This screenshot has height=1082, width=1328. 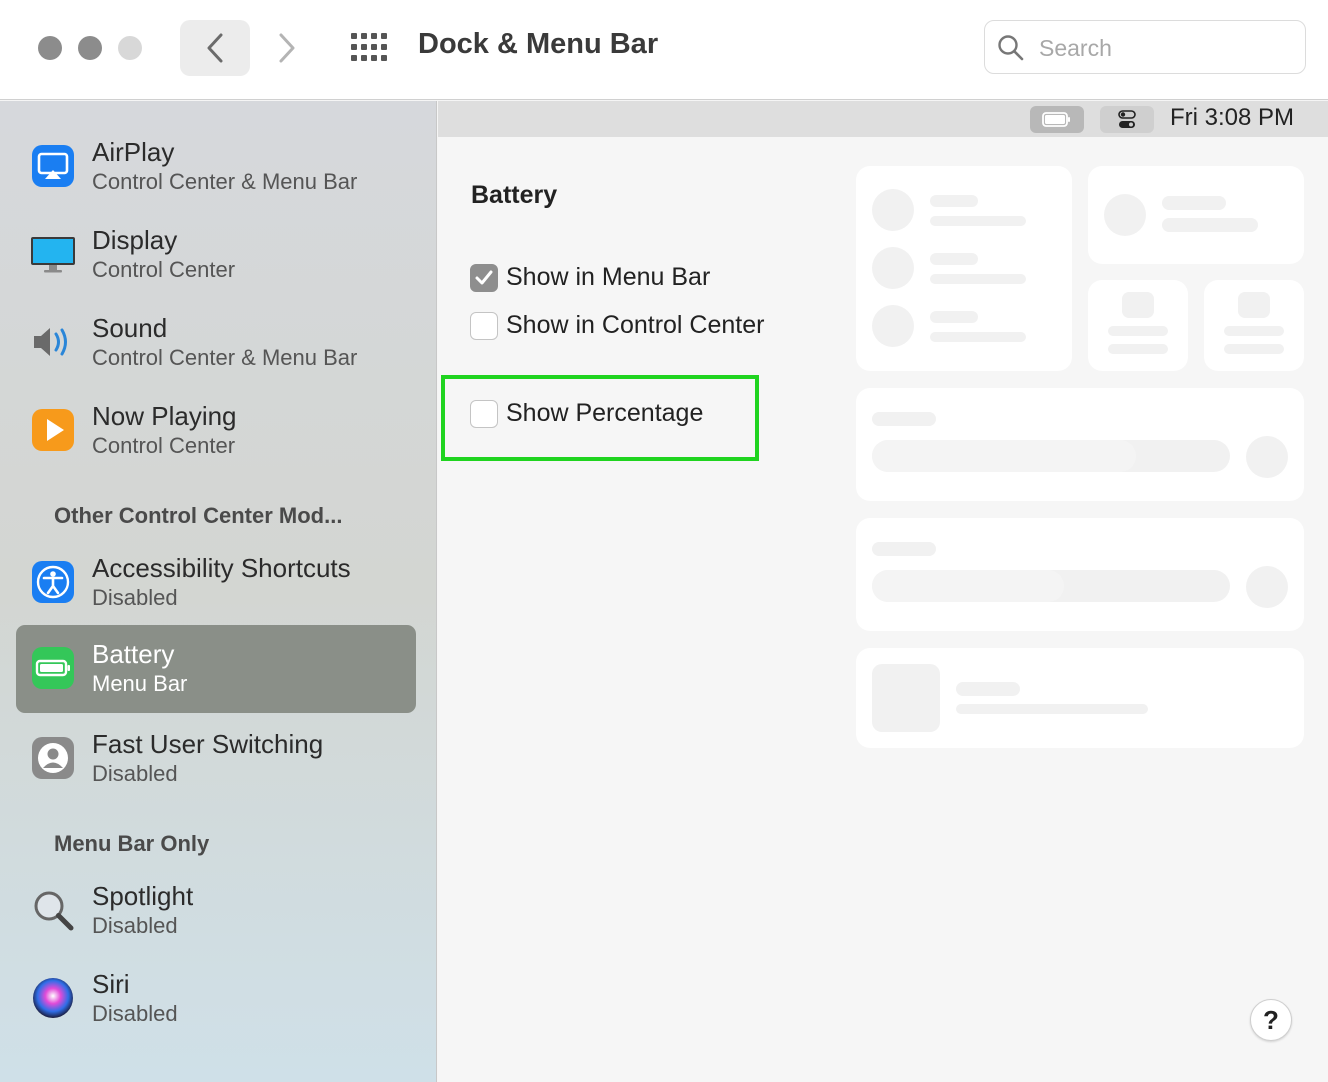 I want to click on sidebar-item-name: Spotlight, so click(x=143, y=896).